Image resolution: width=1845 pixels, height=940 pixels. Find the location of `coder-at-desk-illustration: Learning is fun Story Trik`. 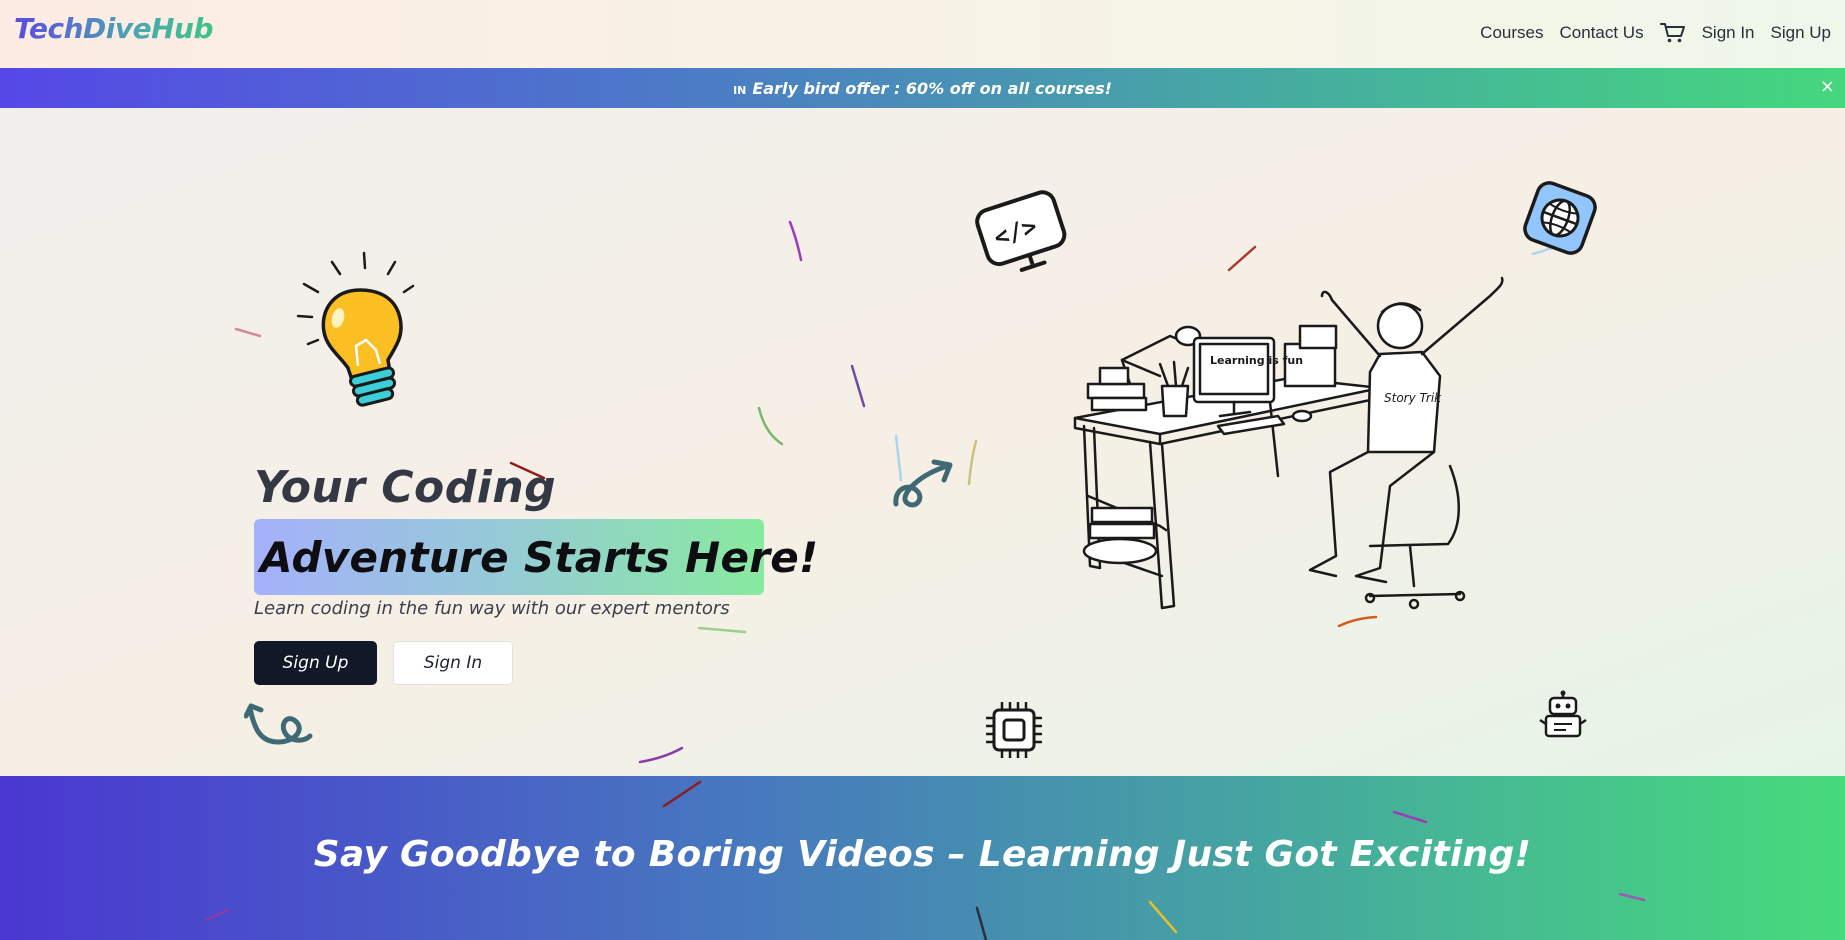

coder-at-desk-illustration: Learning is fun Story Trik is located at coordinates (1288, 443).